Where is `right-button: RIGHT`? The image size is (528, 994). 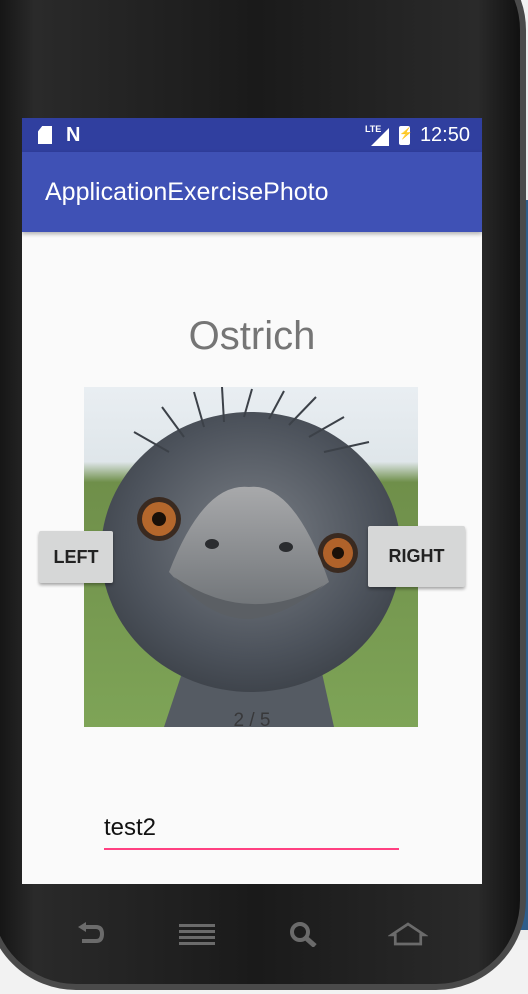 right-button: RIGHT is located at coordinates (416, 556).